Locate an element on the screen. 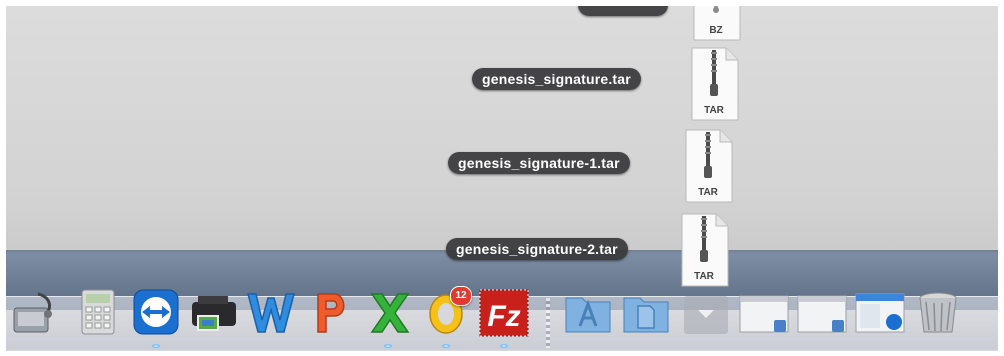 The image size is (1004, 356). disk-utility-icon is located at coordinates (32, 312).